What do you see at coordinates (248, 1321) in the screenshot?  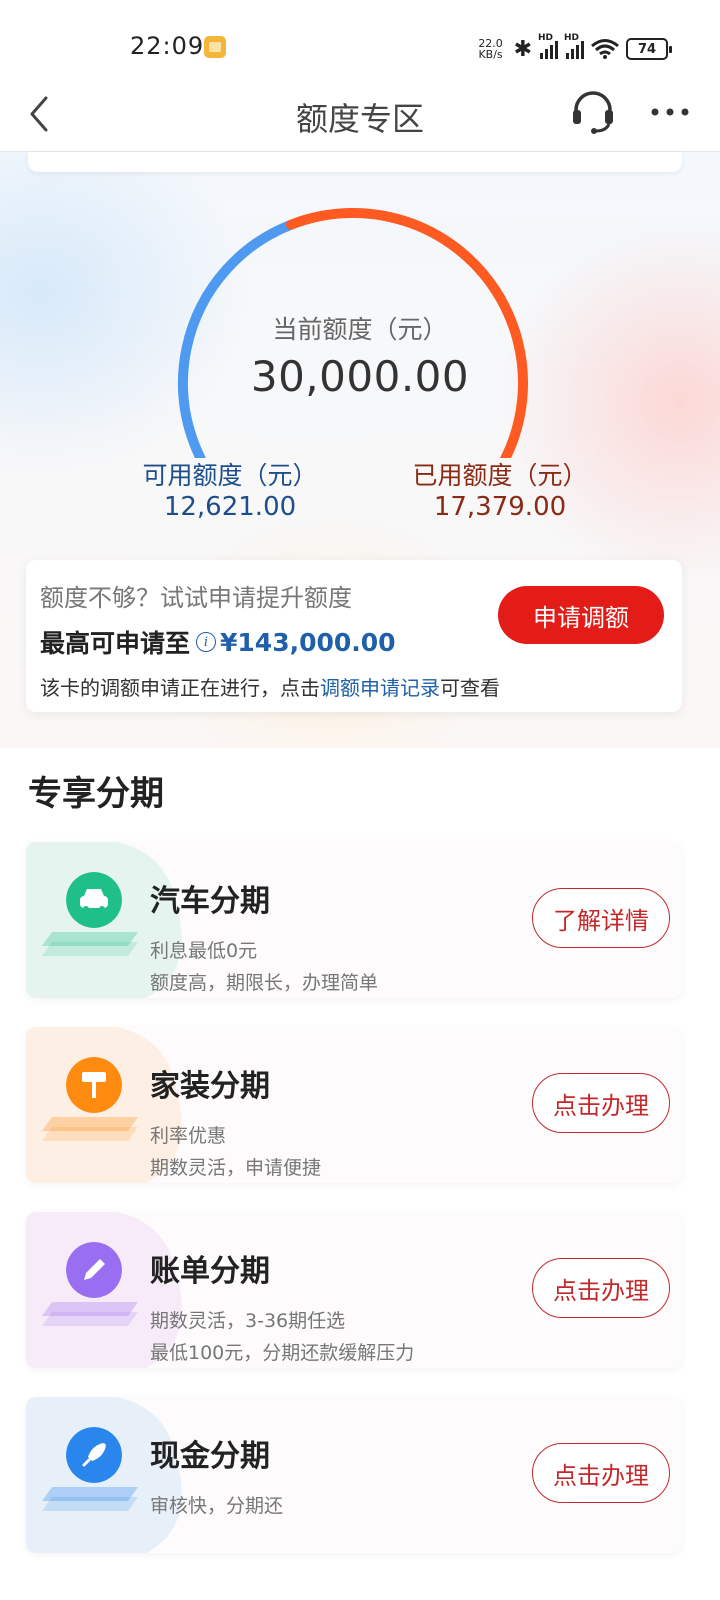 I see `card-line1: 期数灵活，3-36期任选` at bounding box center [248, 1321].